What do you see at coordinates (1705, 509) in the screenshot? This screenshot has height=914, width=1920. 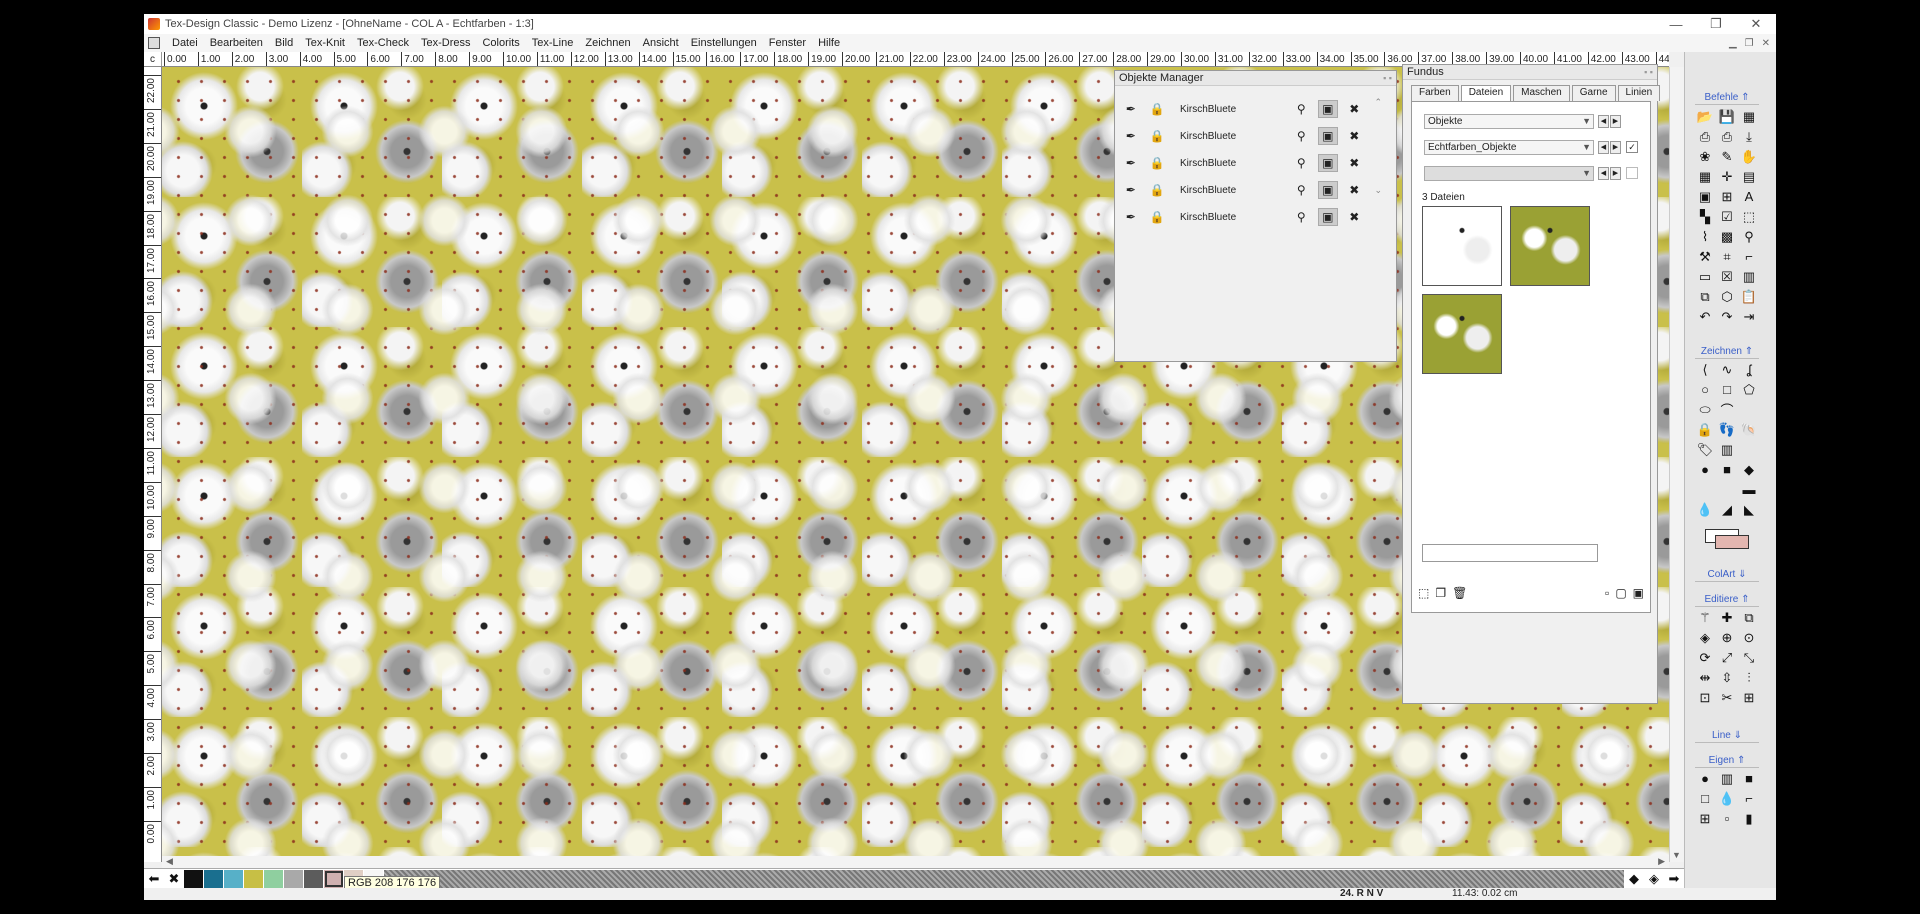 I see `drop-icon: 💧` at bounding box center [1705, 509].